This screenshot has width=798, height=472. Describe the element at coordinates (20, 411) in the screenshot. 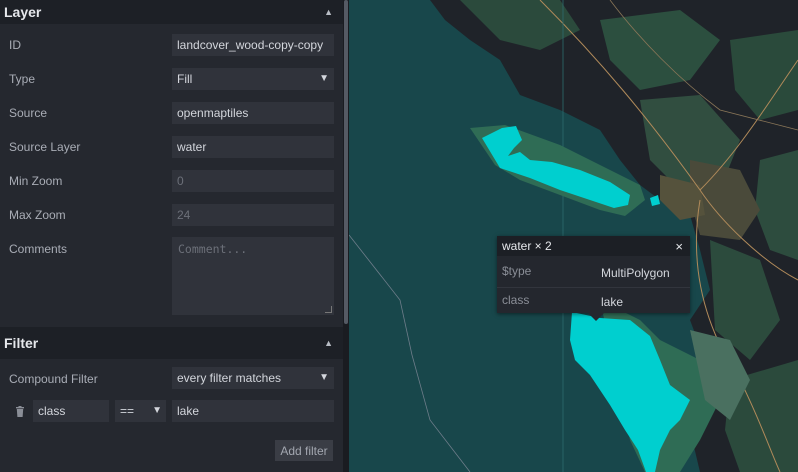

I see `trash-icon` at that location.